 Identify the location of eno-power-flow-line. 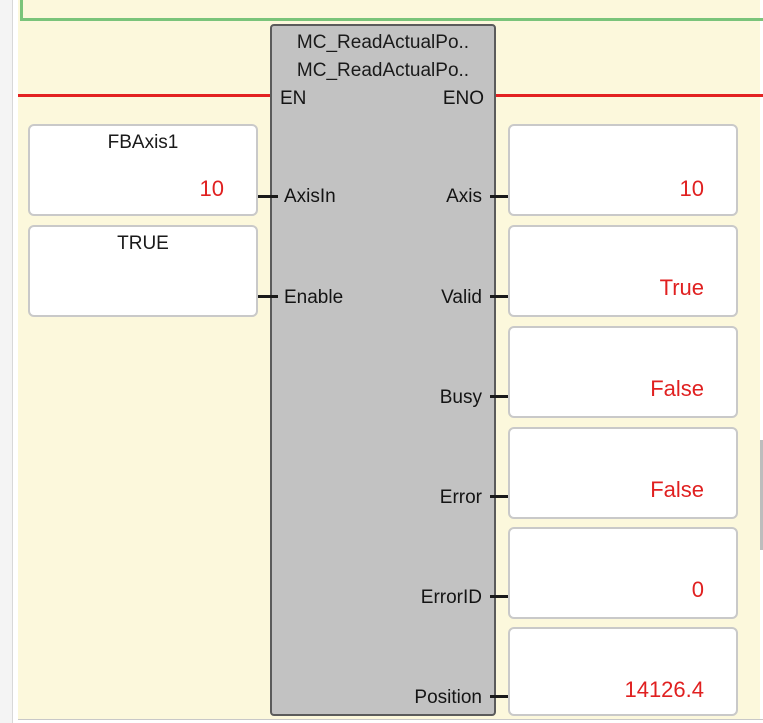
(629, 95).